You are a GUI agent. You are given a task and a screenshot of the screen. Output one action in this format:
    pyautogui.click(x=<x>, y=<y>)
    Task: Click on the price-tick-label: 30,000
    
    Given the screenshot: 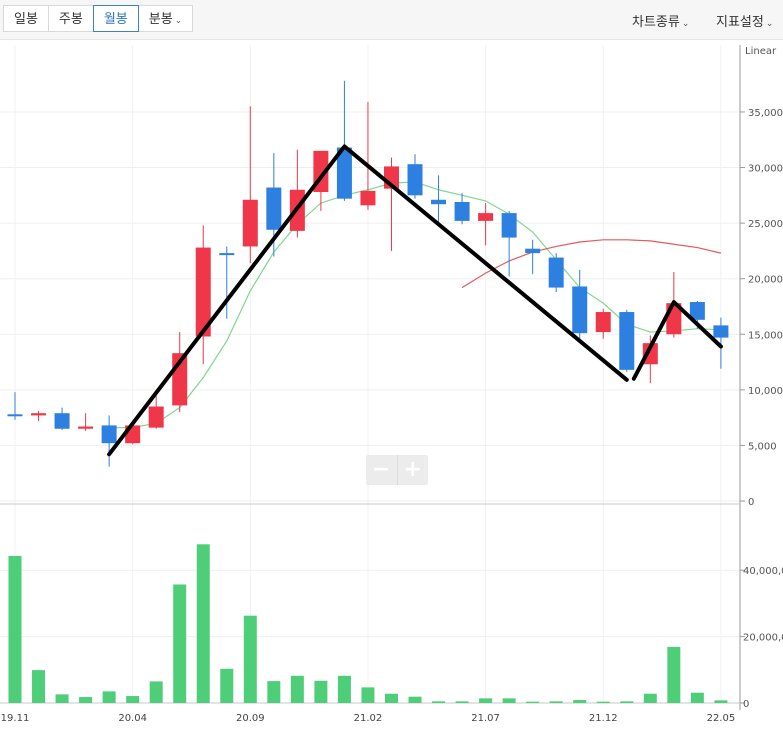 What is the action you would take?
    pyautogui.click(x=765, y=169)
    